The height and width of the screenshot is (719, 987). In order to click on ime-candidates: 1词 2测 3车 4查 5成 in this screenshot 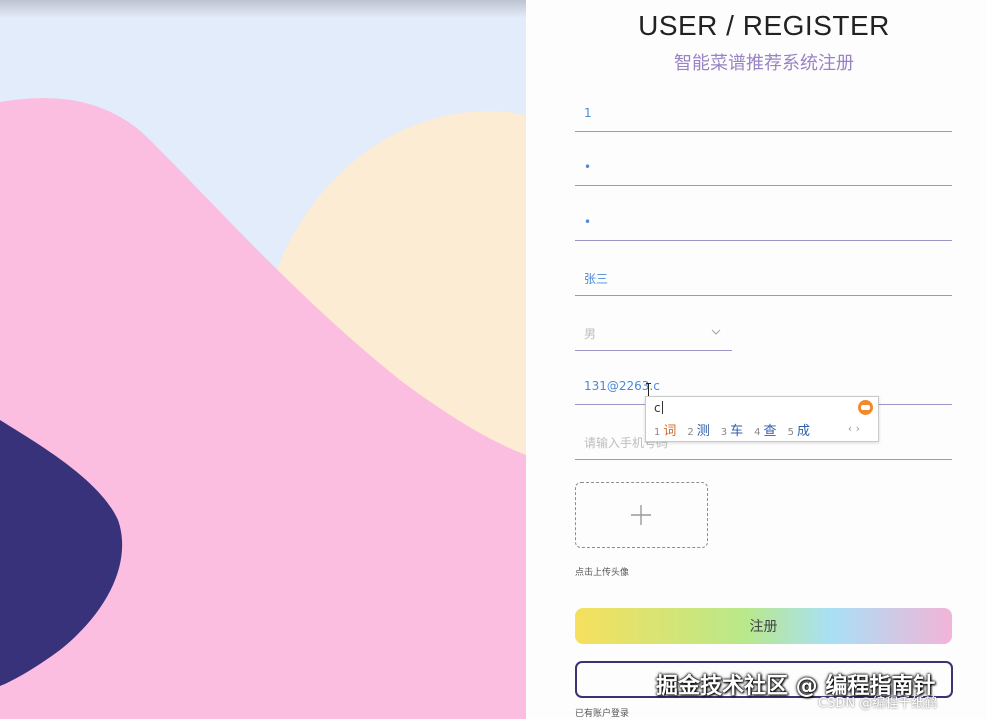, I will do `click(737, 429)`.